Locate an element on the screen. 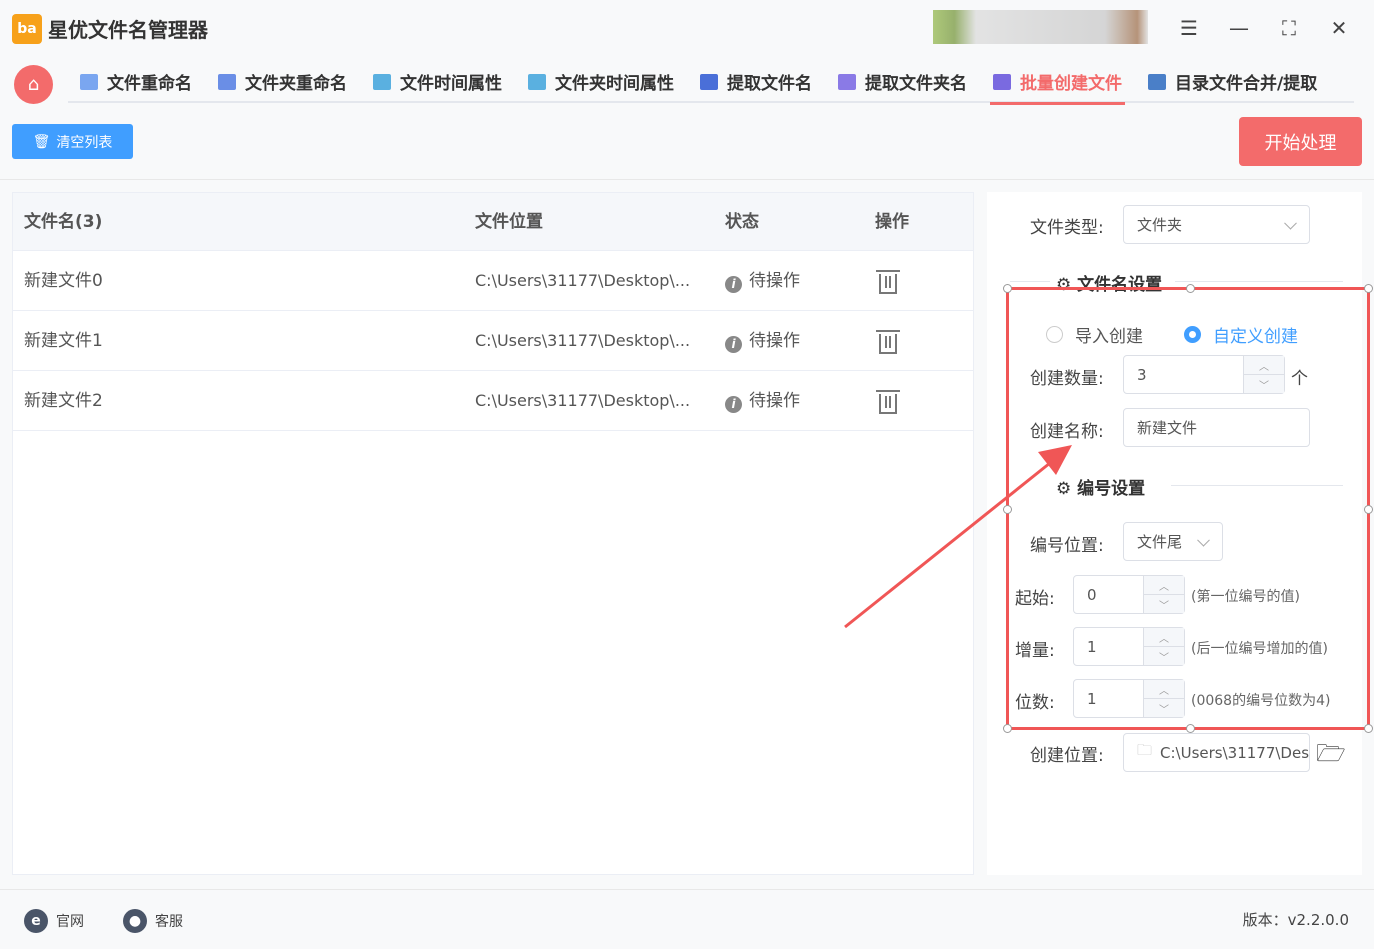  ie-icon: e is located at coordinates (36, 921).